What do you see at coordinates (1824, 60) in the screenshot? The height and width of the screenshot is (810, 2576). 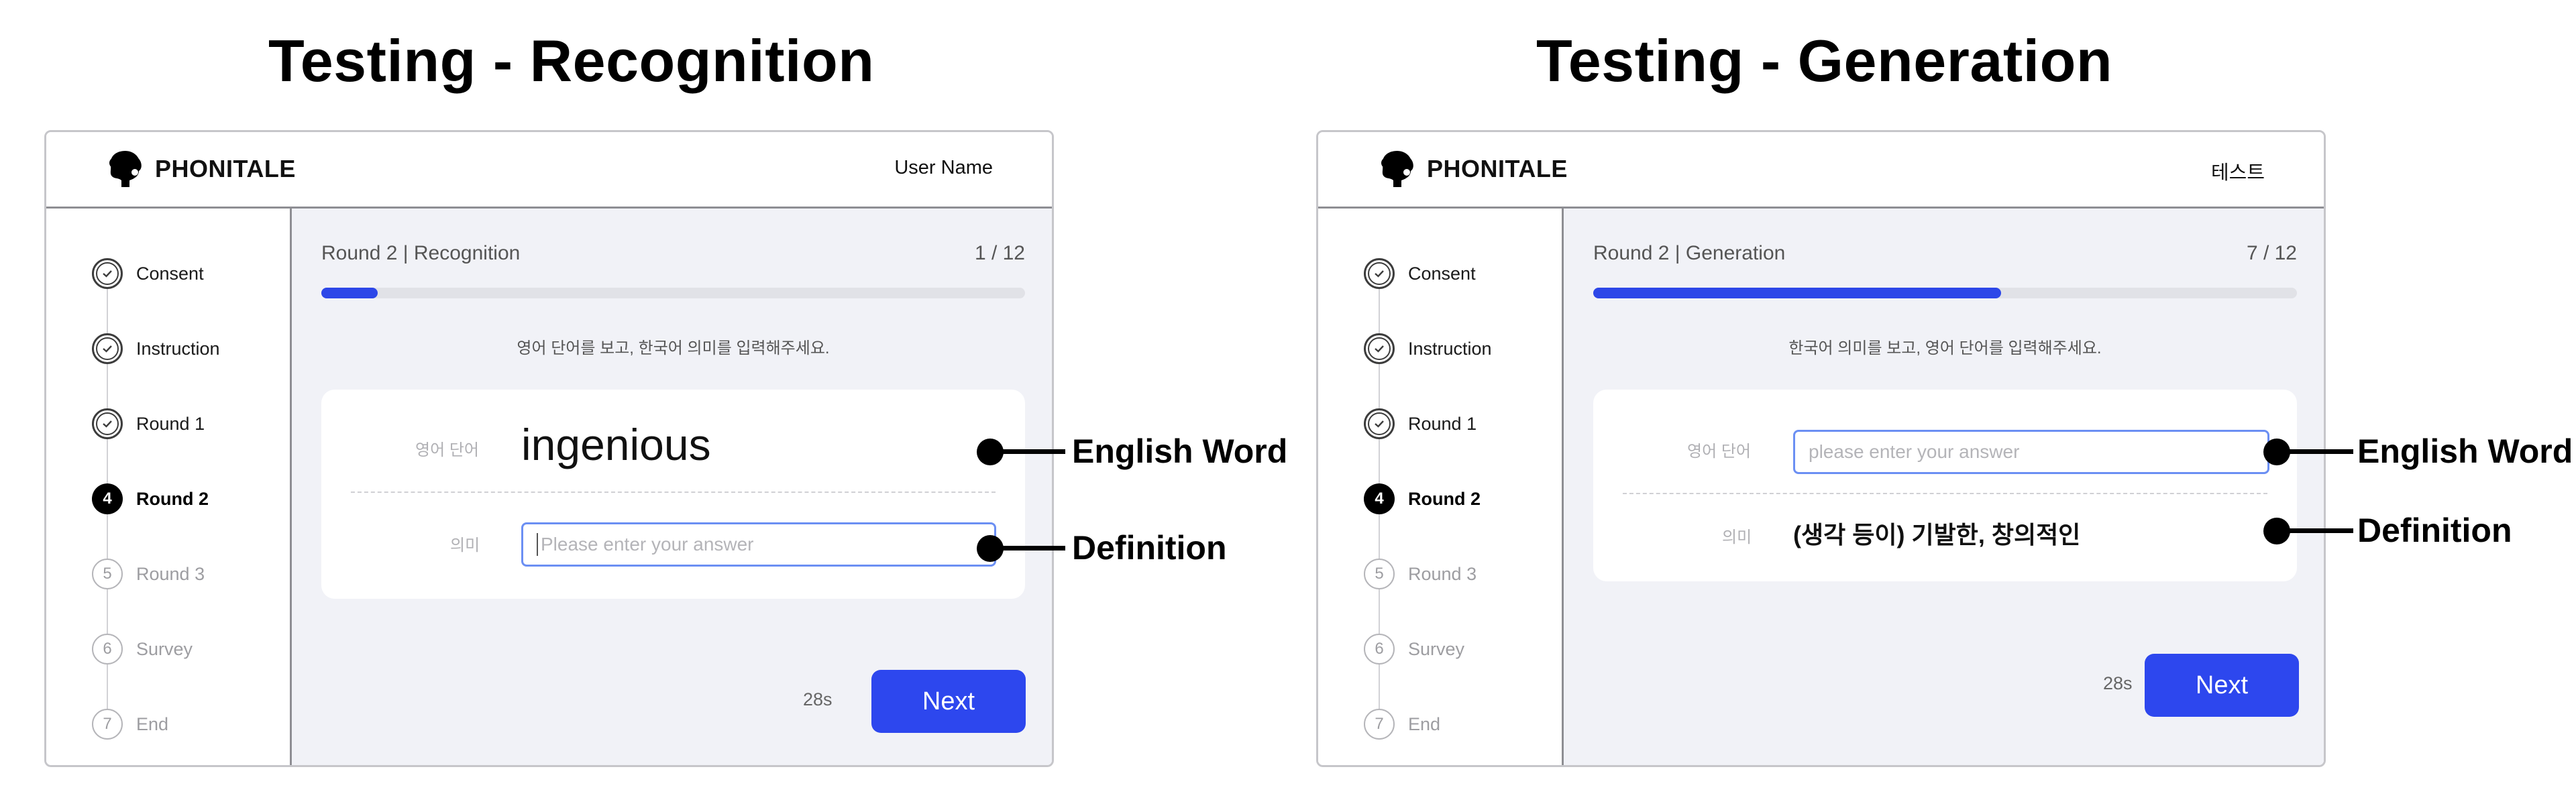 I see `right-panel-title: Testing - Generation` at bounding box center [1824, 60].